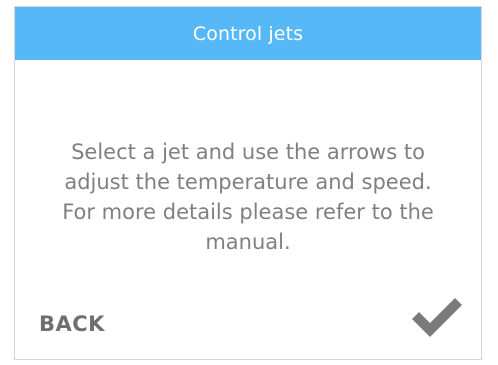  I want to click on checkmark-icon, so click(437, 317).